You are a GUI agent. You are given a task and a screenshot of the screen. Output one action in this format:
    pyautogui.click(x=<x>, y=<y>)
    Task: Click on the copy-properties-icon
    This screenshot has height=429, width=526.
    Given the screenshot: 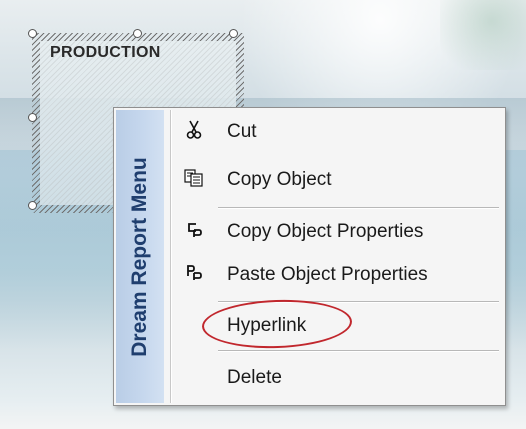 What is the action you would take?
    pyautogui.click(x=194, y=230)
    